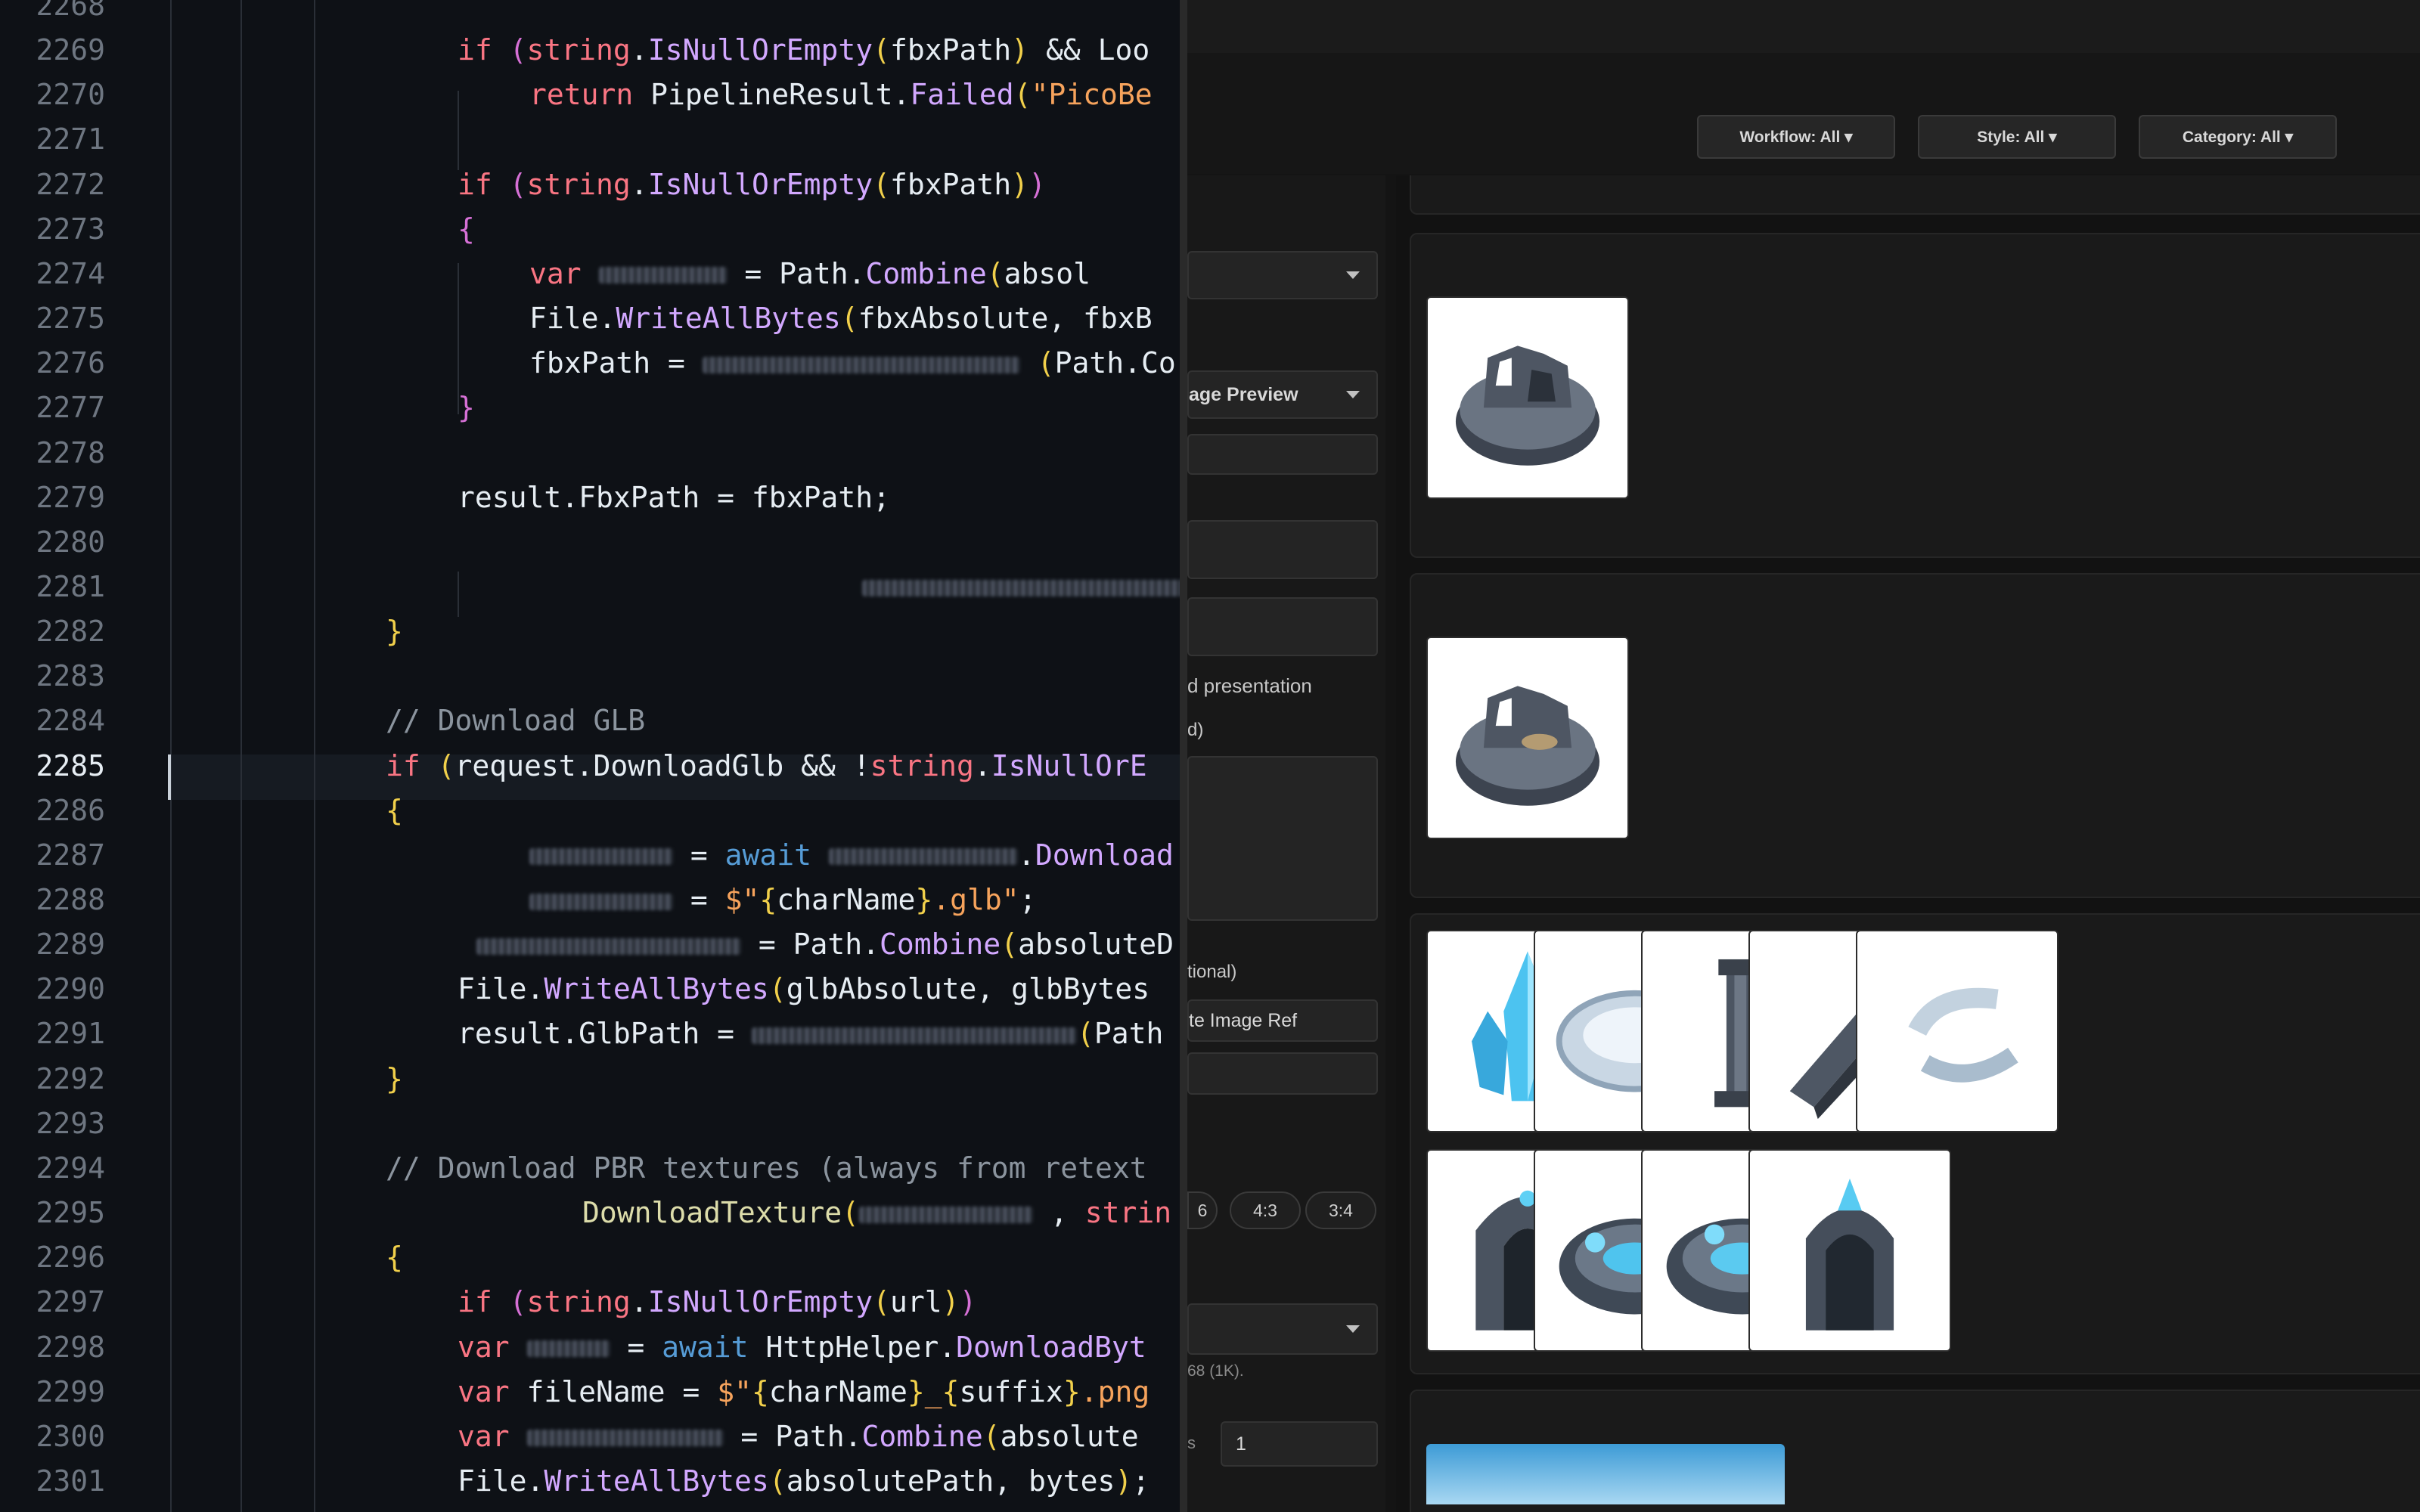 Image resolution: width=2420 pixels, height=1512 pixels. I want to click on workflow-filter-label: Workflow: All ▾, so click(1796, 137).